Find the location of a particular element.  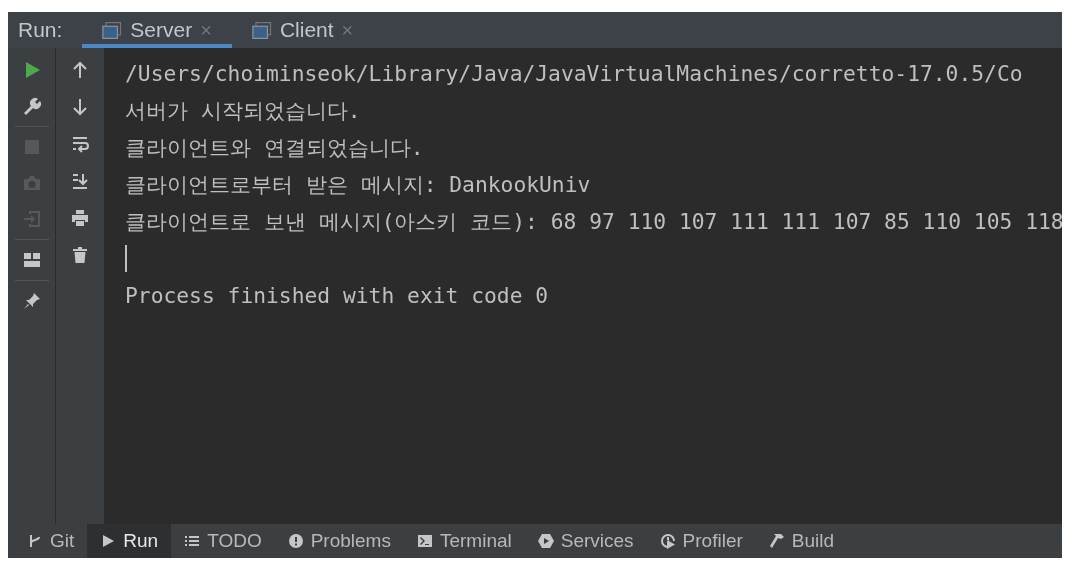

tool-window-button: Build is located at coordinates (801, 541).